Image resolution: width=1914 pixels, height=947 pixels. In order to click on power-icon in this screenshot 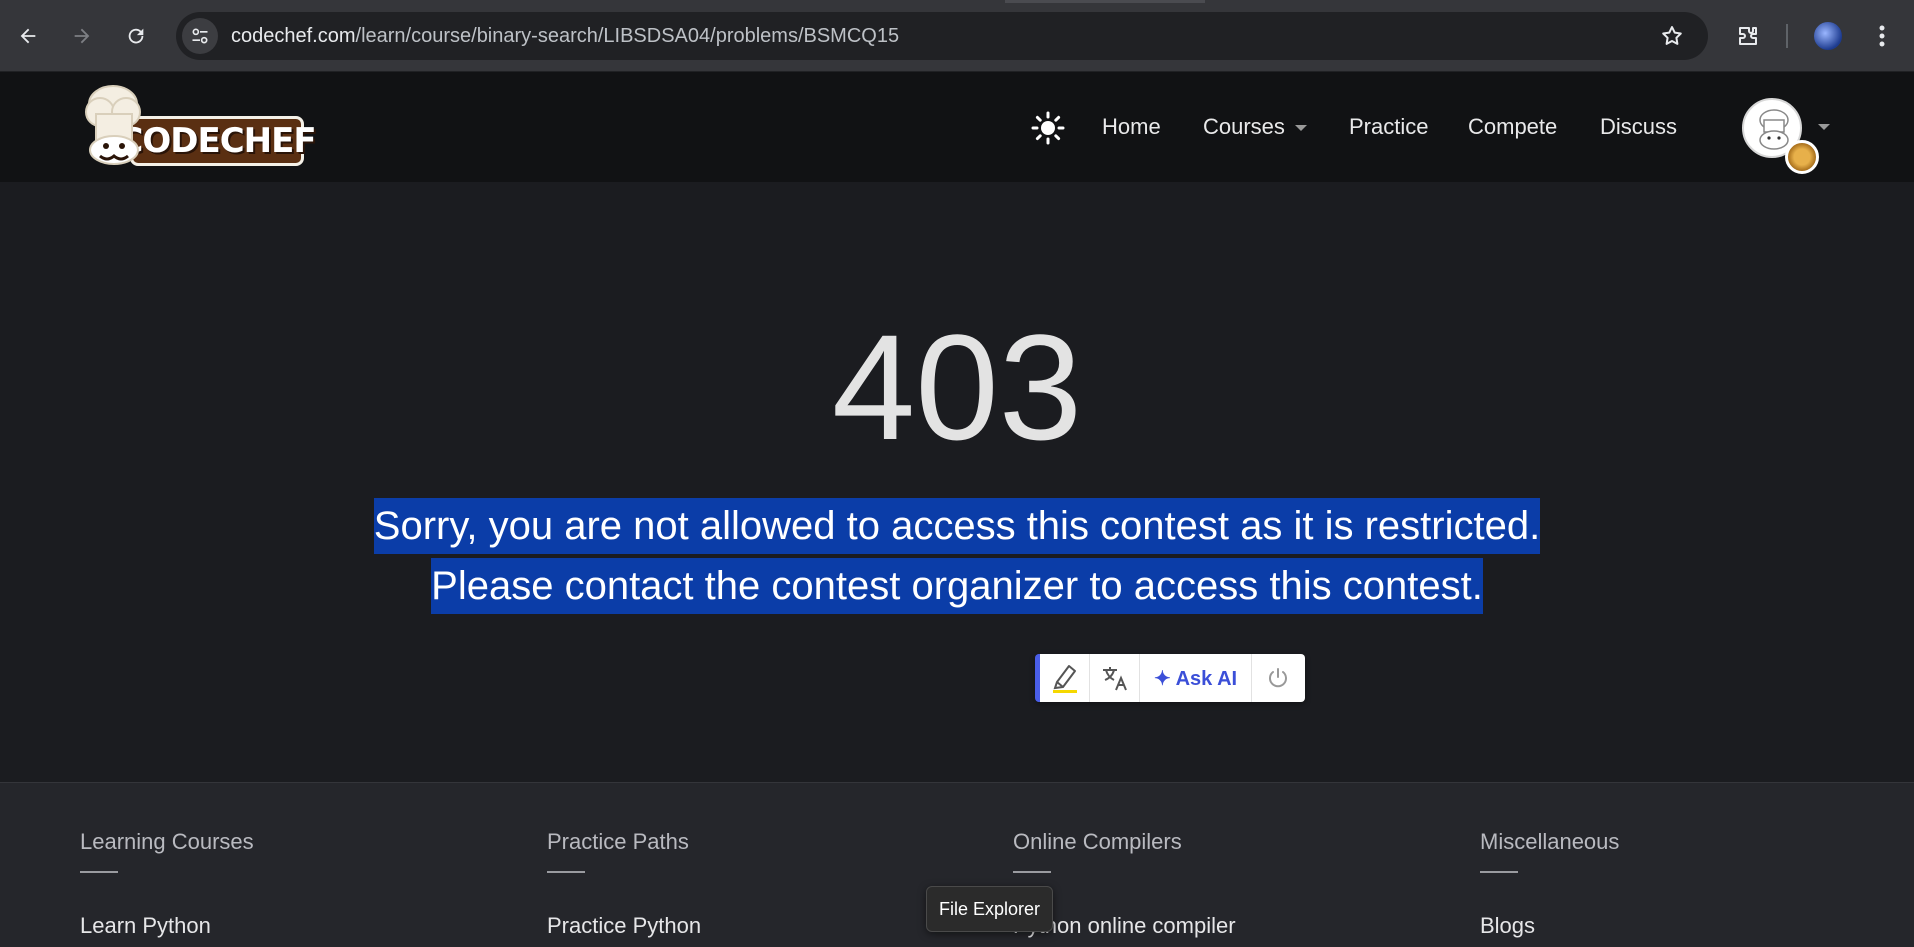, I will do `click(1278, 678)`.